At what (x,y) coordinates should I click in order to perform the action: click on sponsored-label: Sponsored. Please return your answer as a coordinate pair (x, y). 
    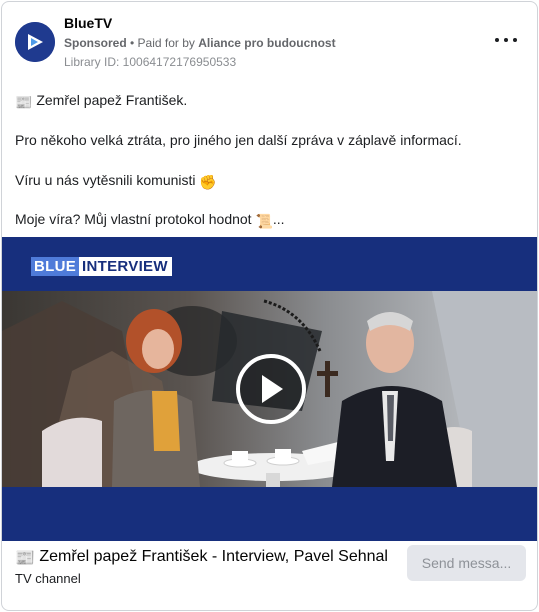
    Looking at the image, I should click on (95, 43).